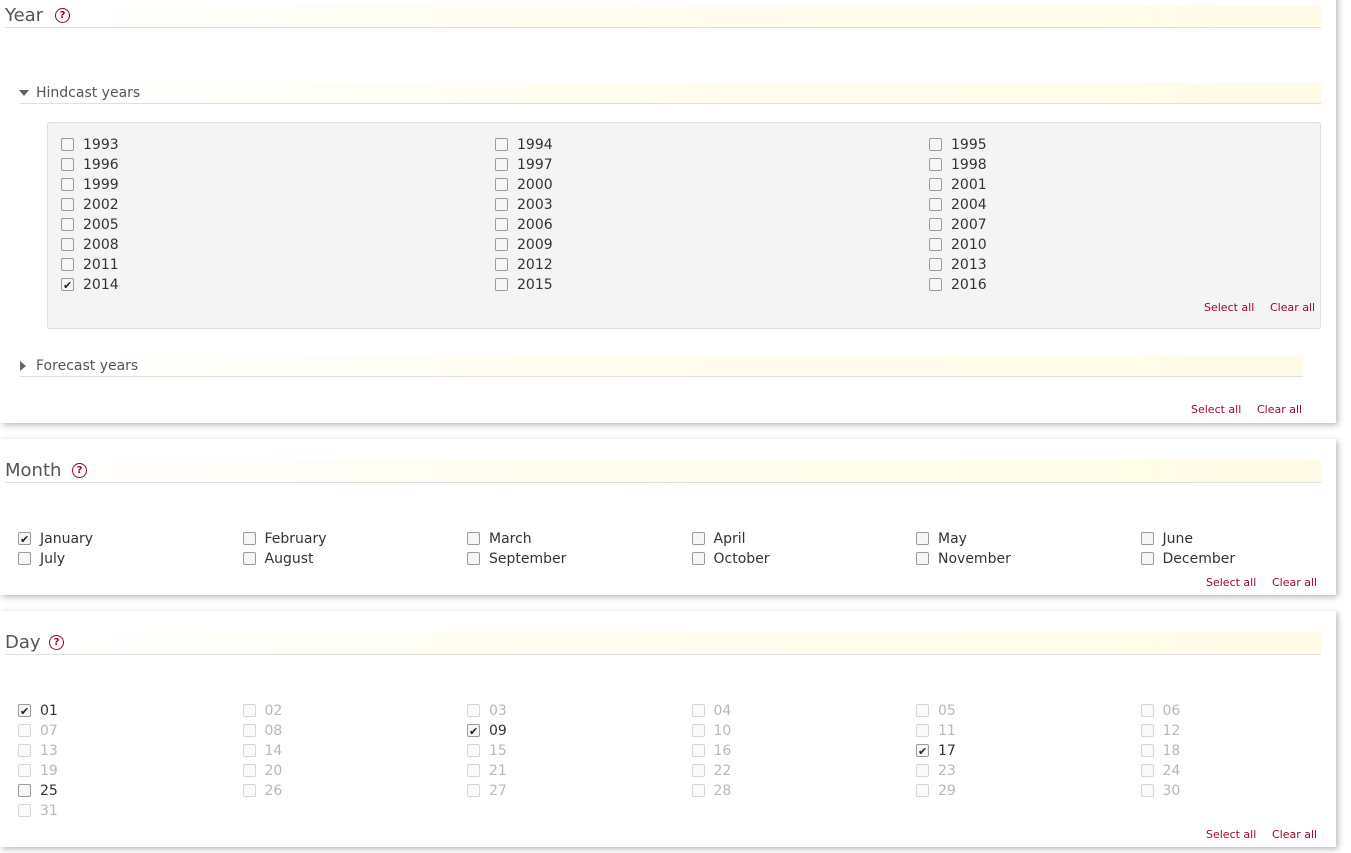  What do you see at coordinates (1292, 308) in the screenshot?
I see `hindcast-clear-all-link: Clear all` at bounding box center [1292, 308].